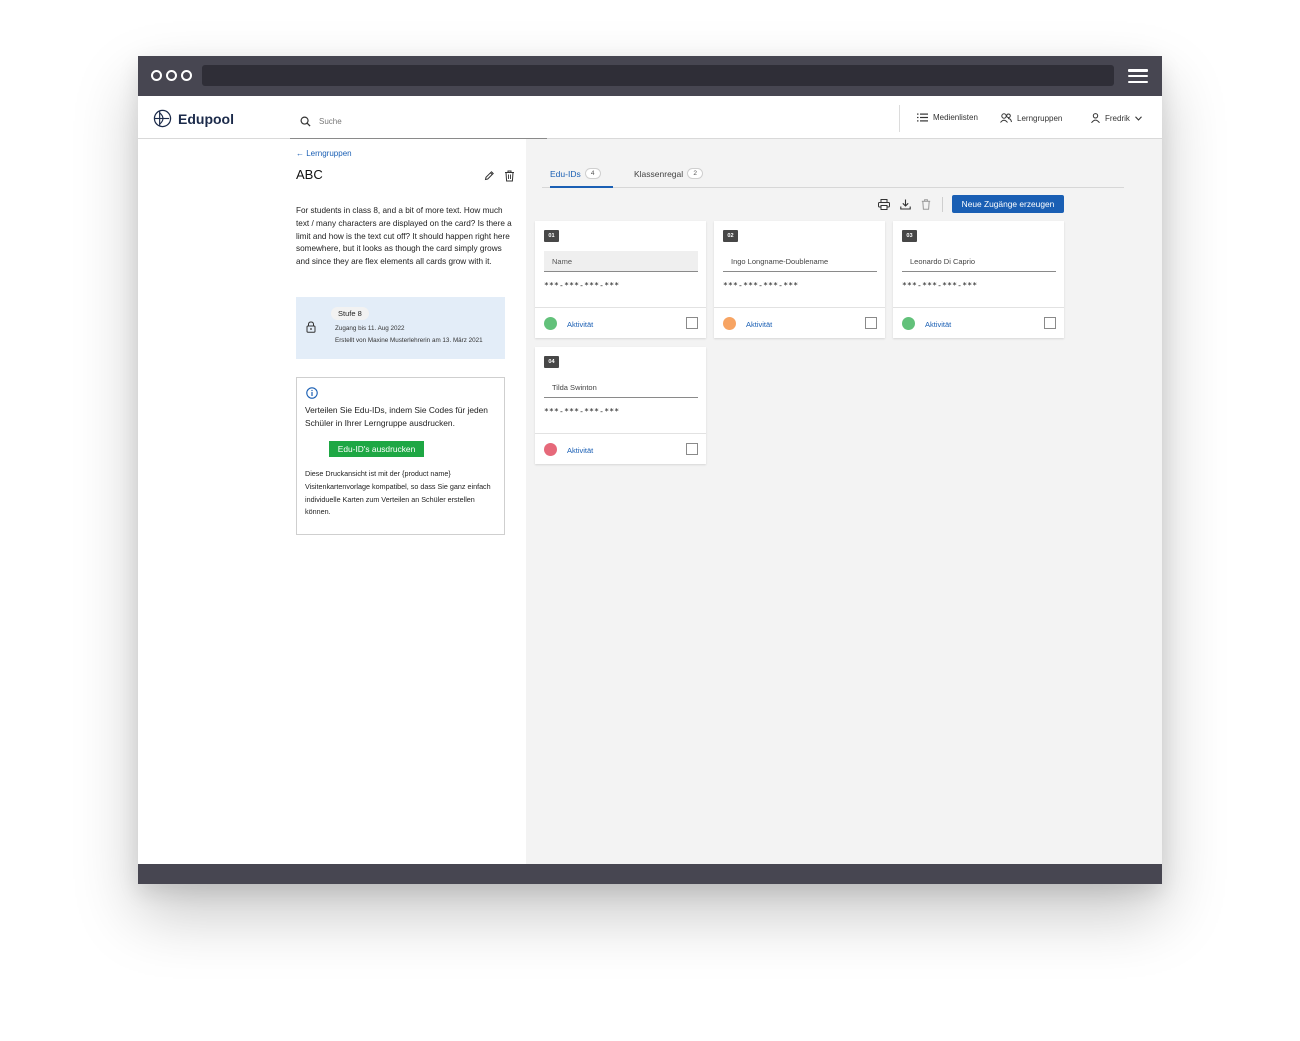 Image resolution: width=1300 pixels, height=1041 pixels. What do you see at coordinates (659, 173) in the screenshot?
I see `tab-klassenregal-label: Klassenregal` at bounding box center [659, 173].